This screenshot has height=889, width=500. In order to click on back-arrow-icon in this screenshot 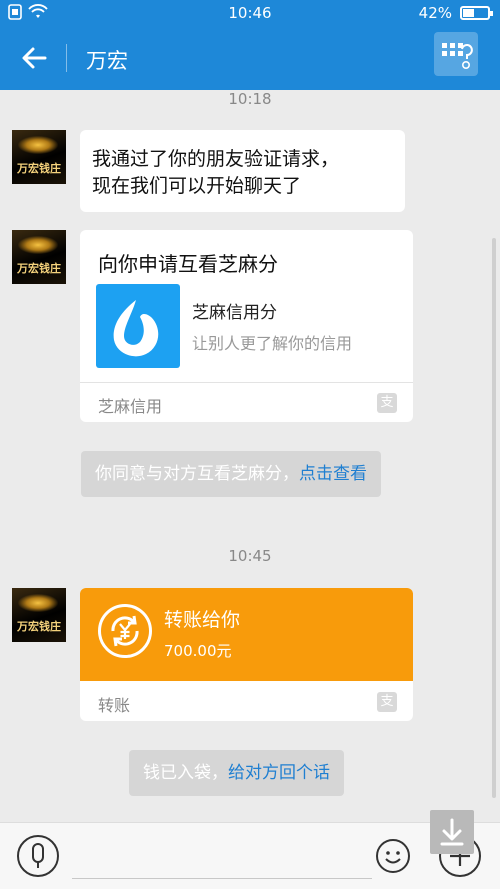, I will do `click(34, 58)`.